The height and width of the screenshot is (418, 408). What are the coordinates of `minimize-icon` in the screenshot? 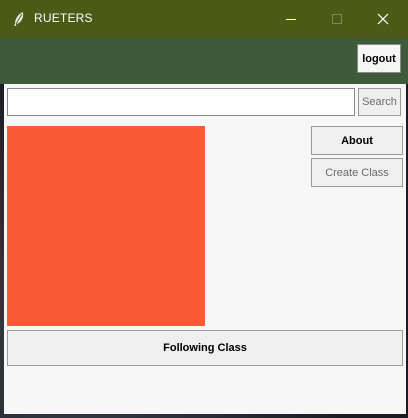 It's located at (291, 19).